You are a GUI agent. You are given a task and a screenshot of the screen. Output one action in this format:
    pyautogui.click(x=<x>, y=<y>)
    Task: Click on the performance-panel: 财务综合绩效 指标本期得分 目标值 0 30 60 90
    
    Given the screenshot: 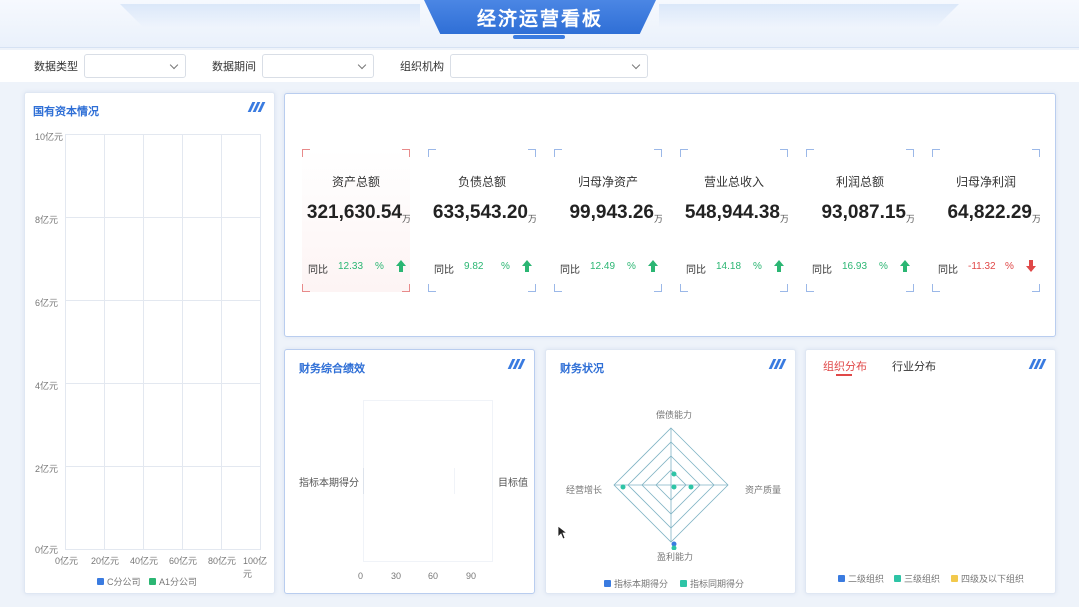 What is the action you would take?
    pyautogui.click(x=409, y=471)
    